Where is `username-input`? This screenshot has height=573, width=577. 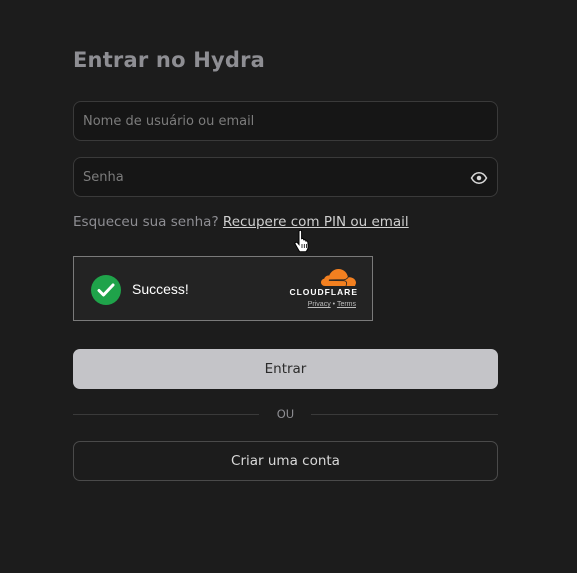 username-input is located at coordinates (285, 121).